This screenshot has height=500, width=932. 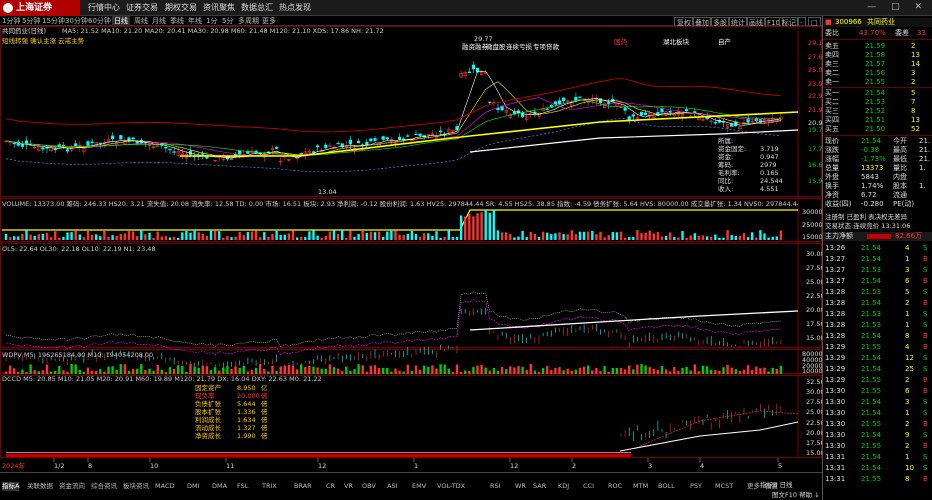 What do you see at coordinates (159, 21) in the screenshot?
I see `period-month: 月线` at bounding box center [159, 21].